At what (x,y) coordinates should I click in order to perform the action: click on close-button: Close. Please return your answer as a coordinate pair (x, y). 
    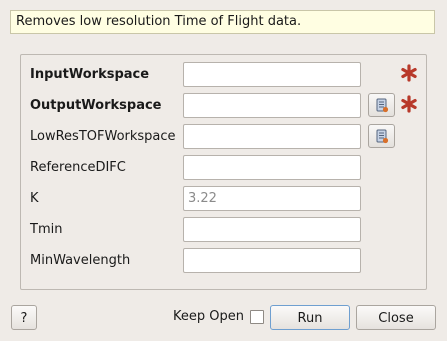
    Looking at the image, I should click on (396, 317).